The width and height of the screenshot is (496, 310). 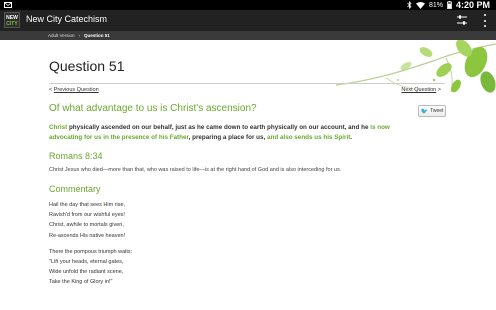 I want to click on wifi-icon, so click(x=420, y=5).